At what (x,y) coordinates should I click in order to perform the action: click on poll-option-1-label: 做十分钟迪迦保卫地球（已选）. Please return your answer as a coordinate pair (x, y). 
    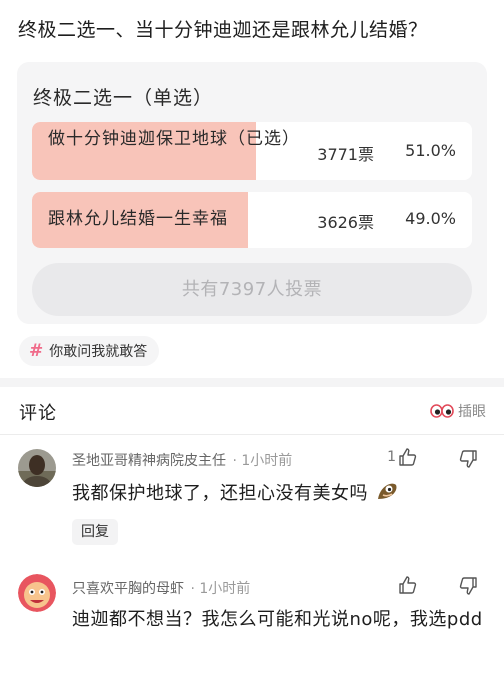
    Looking at the image, I should click on (174, 139).